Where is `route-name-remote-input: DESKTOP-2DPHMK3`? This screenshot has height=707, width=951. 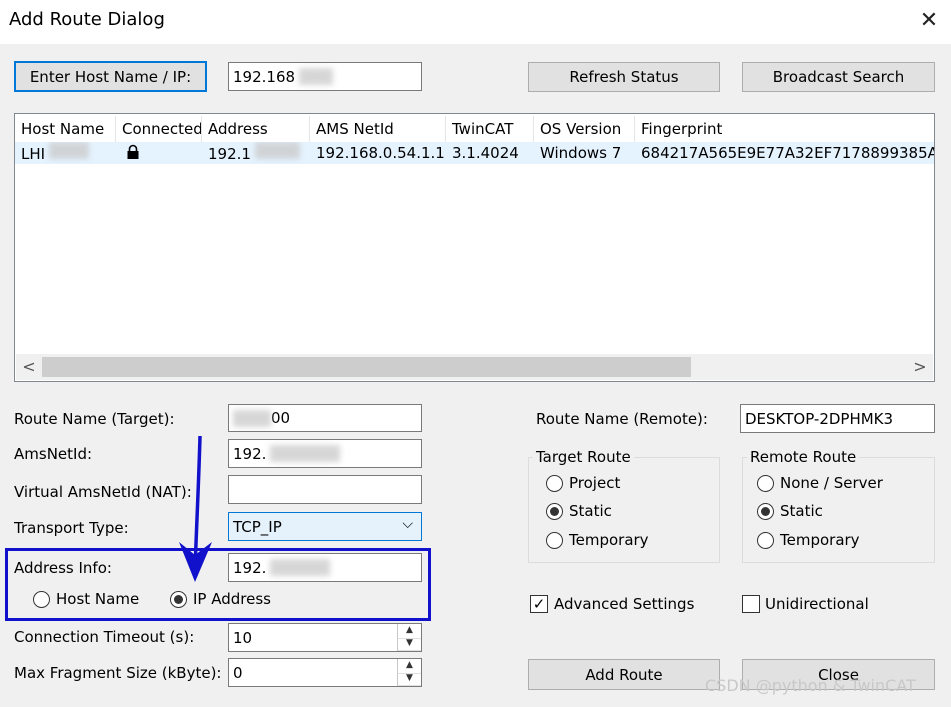 route-name-remote-input: DESKTOP-2DPHMK3 is located at coordinates (837, 418).